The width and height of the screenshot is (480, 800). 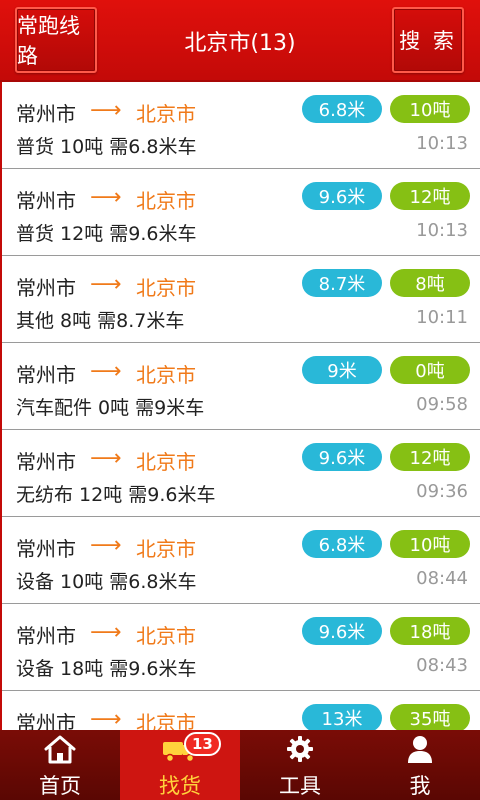 What do you see at coordinates (241, 710) in the screenshot?
I see `list-item: 常州市 ⟶ 北京市 13米 35吨` at bounding box center [241, 710].